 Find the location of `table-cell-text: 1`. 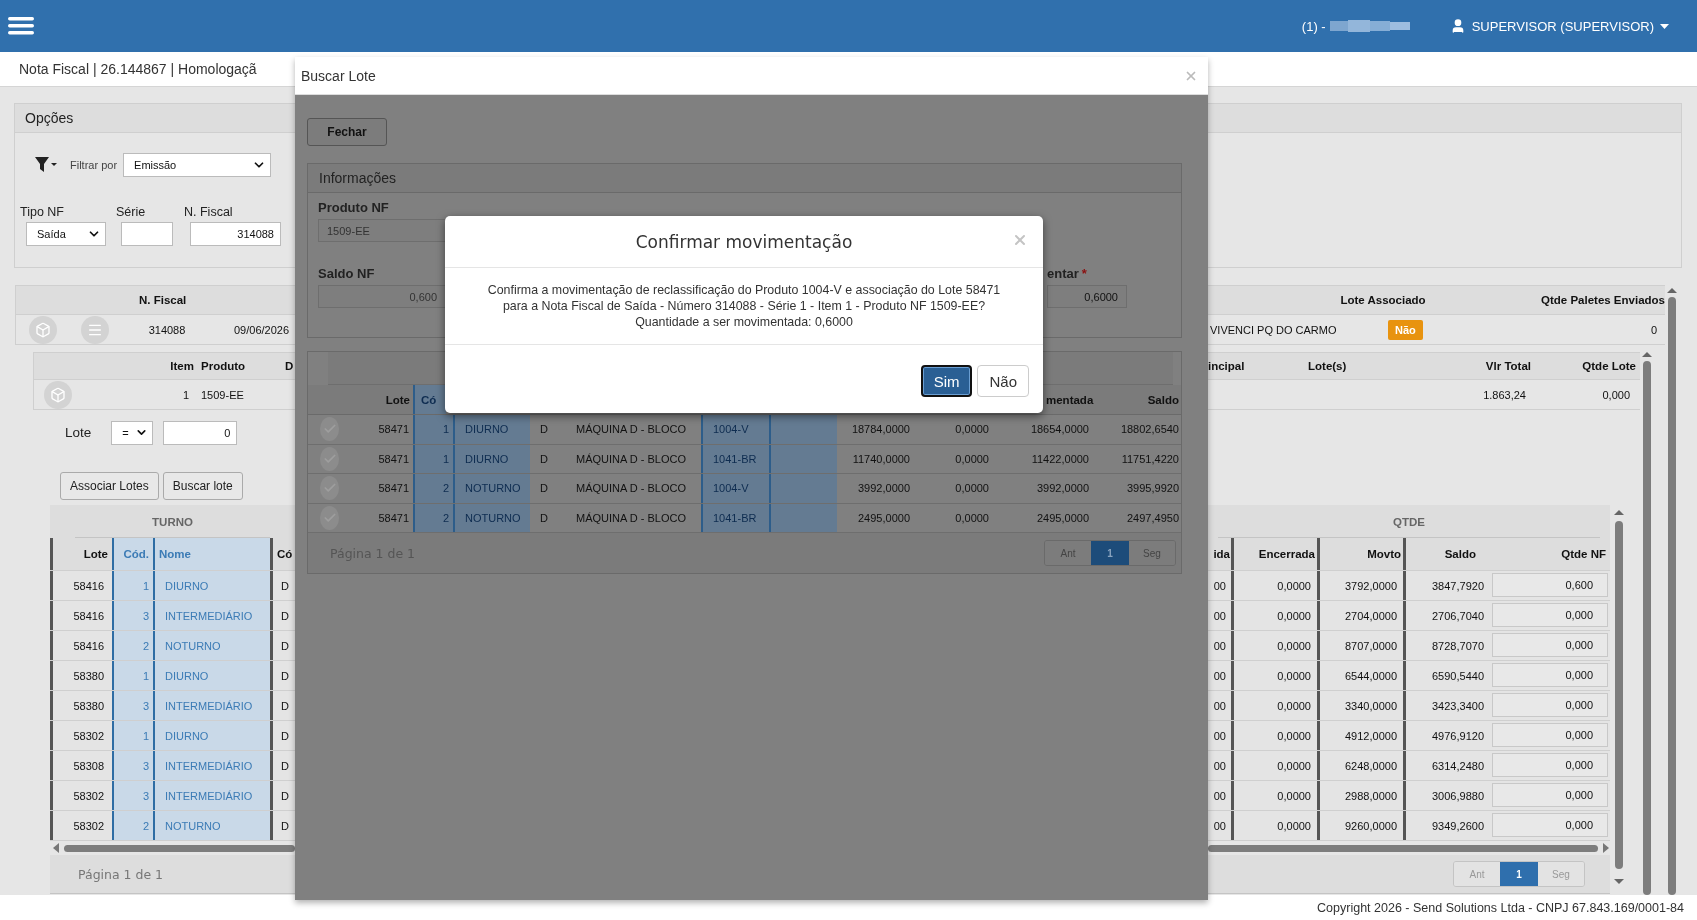

table-cell-text: 1 is located at coordinates (185, 394).